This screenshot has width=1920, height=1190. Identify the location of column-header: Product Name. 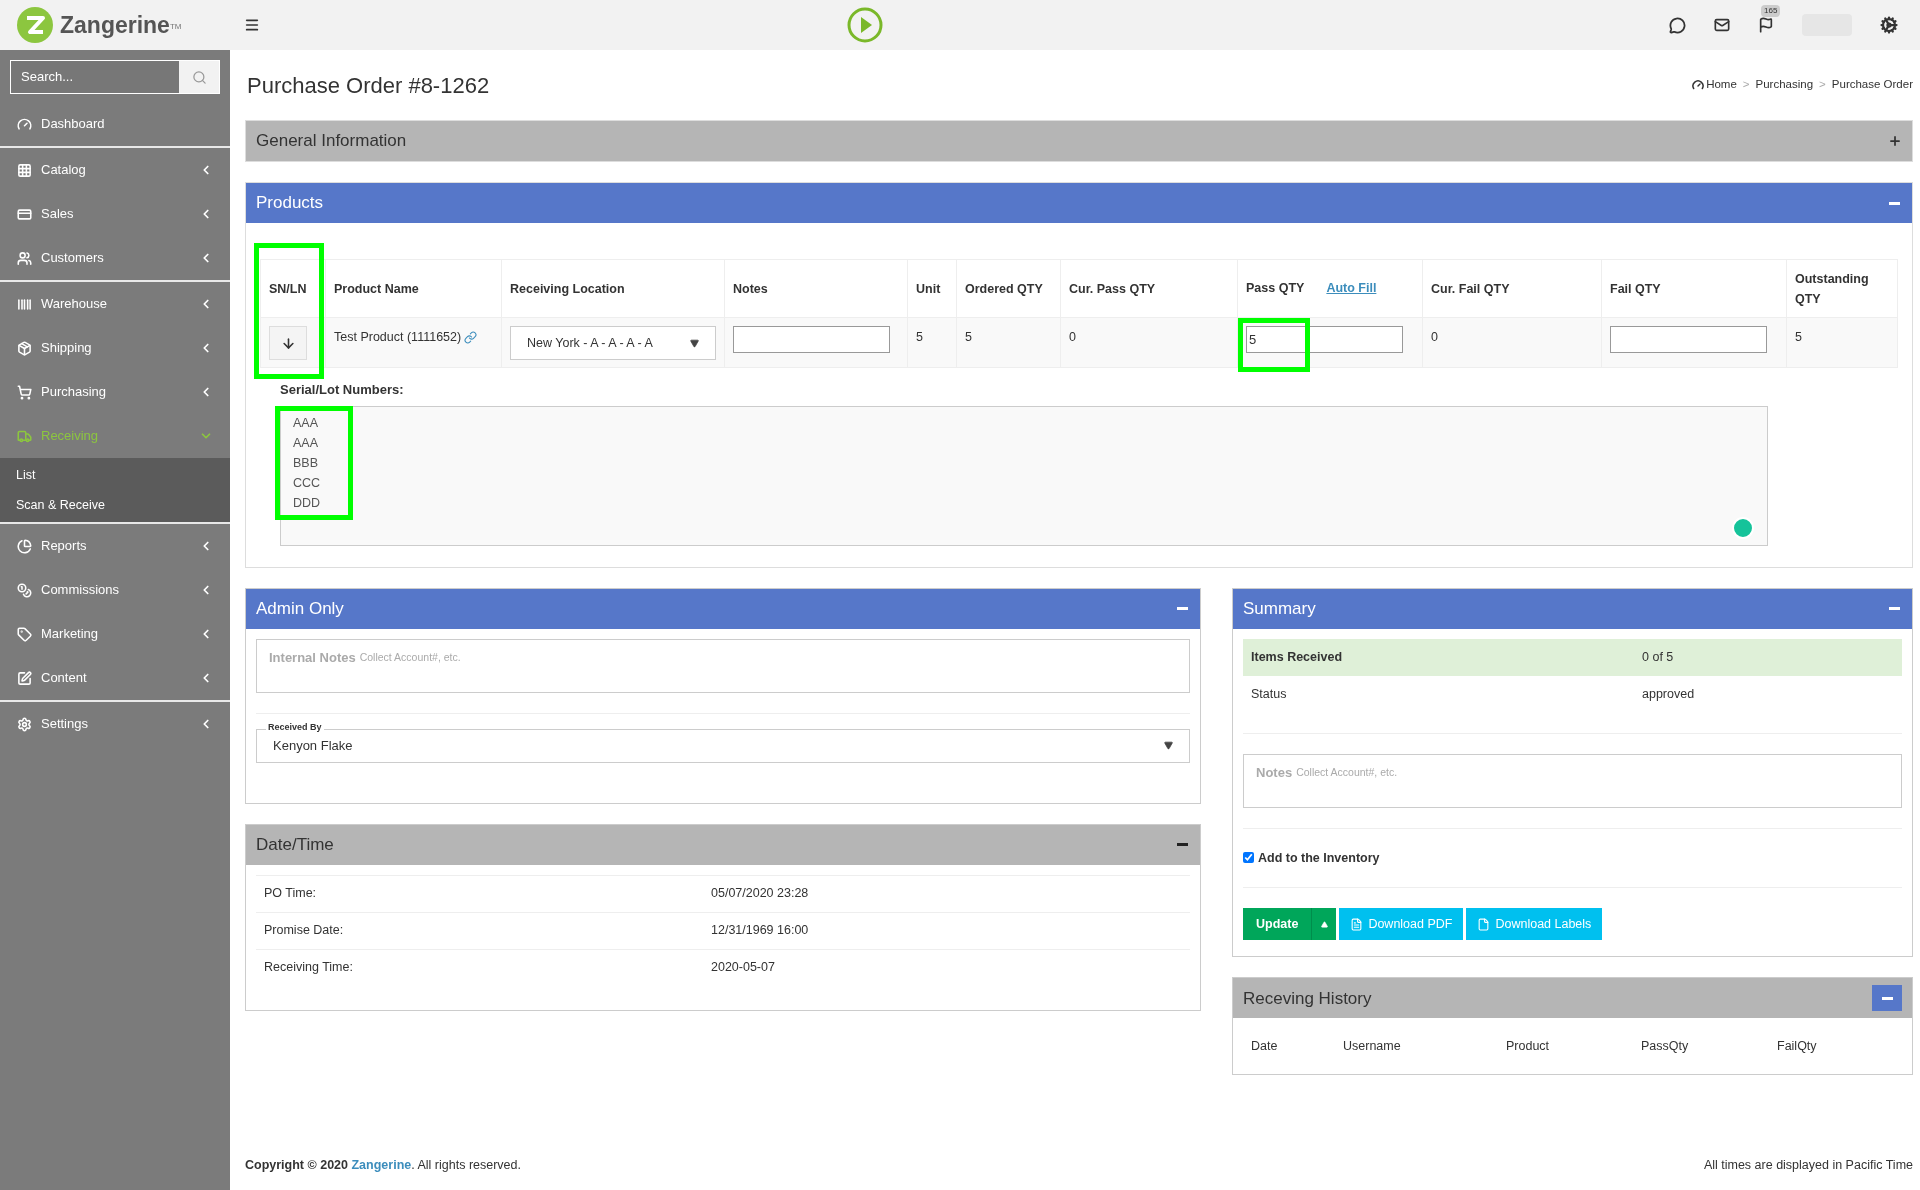
(376, 288).